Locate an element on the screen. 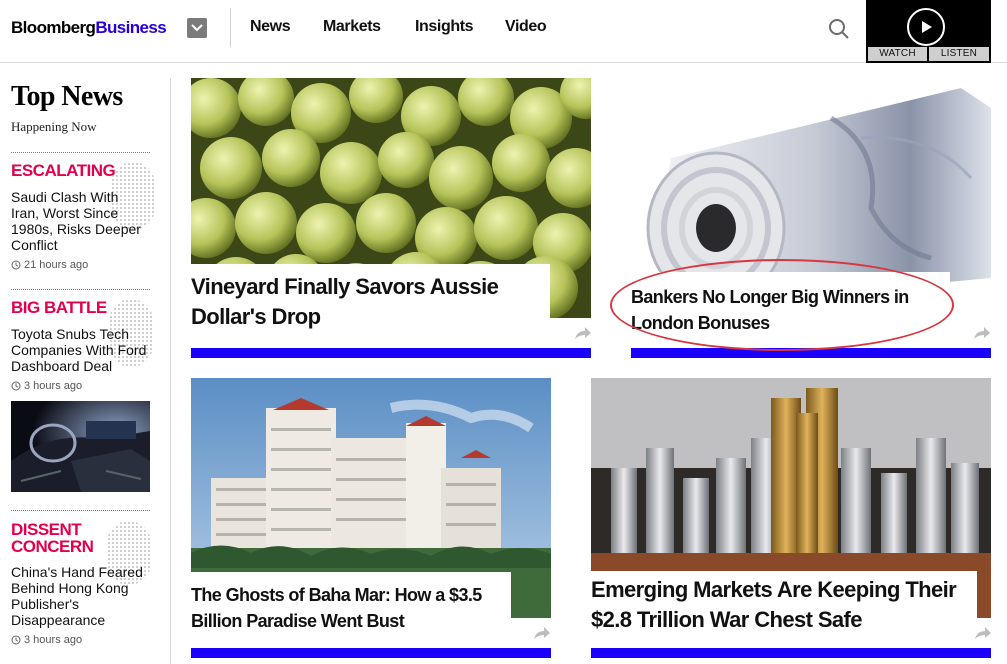 The height and width of the screenshot is (664, 1007). car-dashboard-thumbnail is located at coordinates (80, 446).